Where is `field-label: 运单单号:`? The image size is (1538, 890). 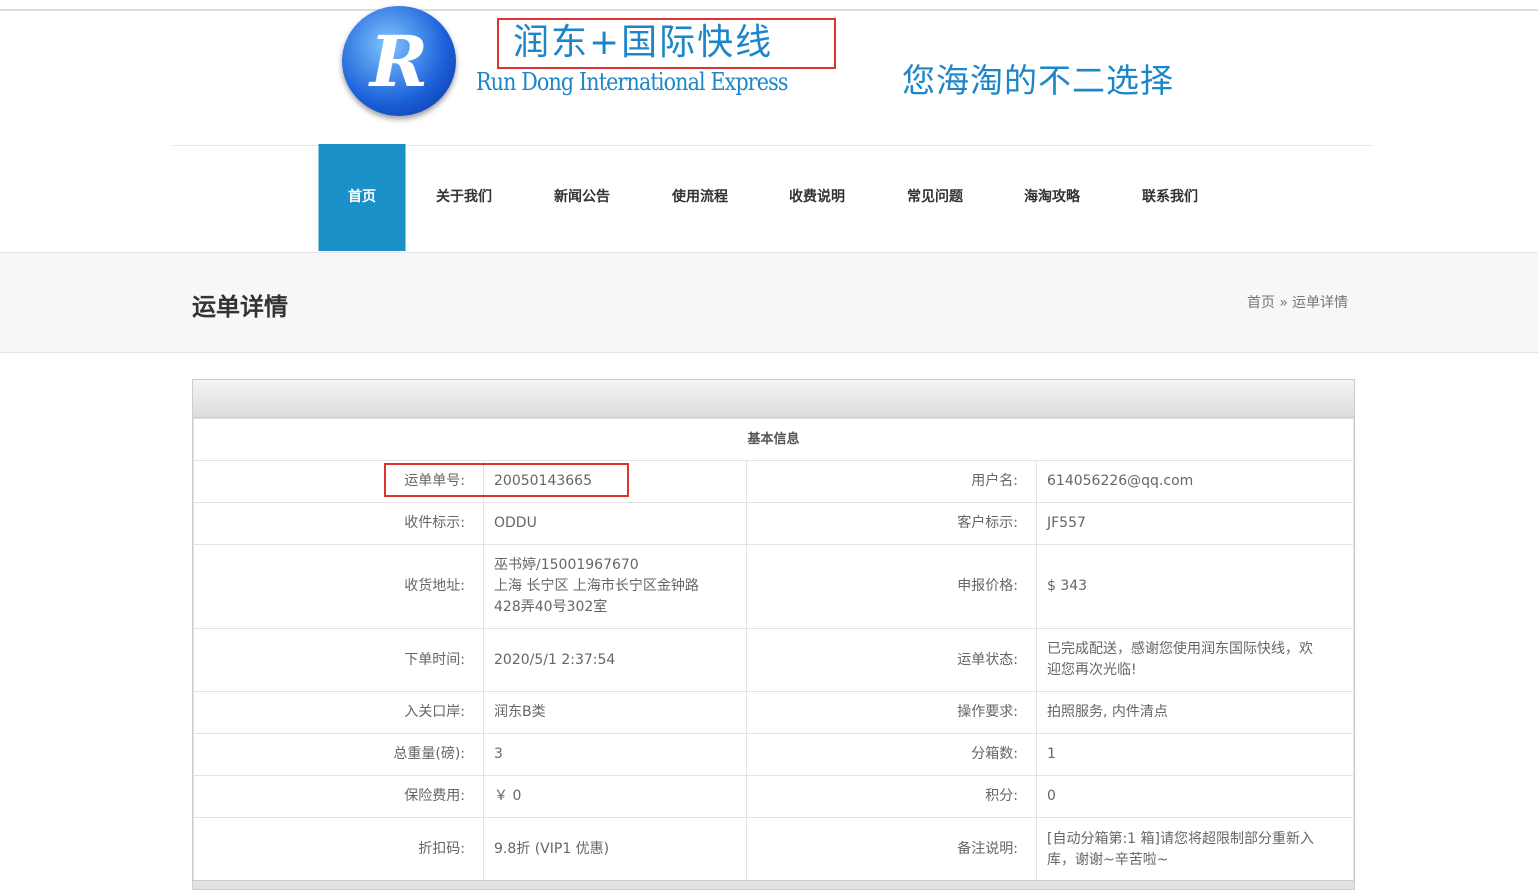
field-label: 运单单号: is located at coordinates (338, 481).